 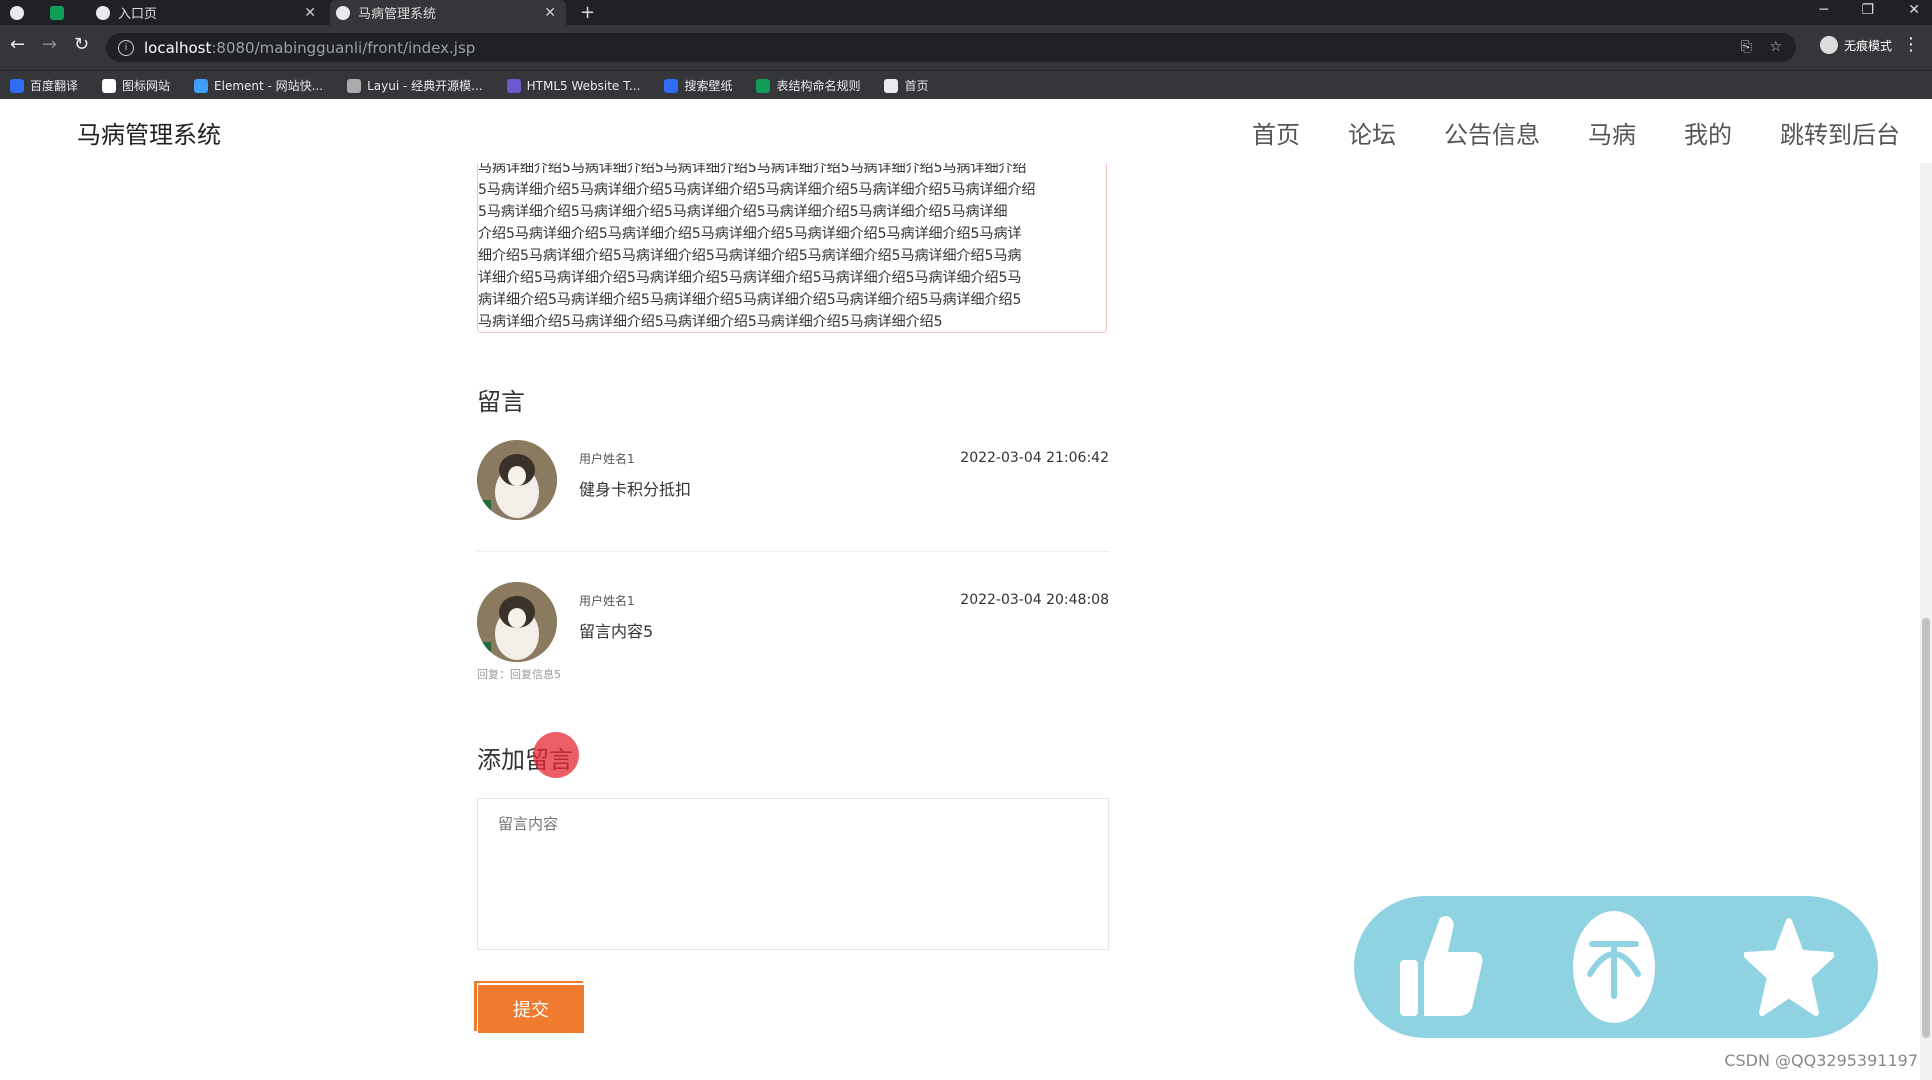 I want to click on comment-item: 用户姓名1 留言内容5 2022-03-04 20:48:08 回复：回复信息5, so click(x=793, y=632).